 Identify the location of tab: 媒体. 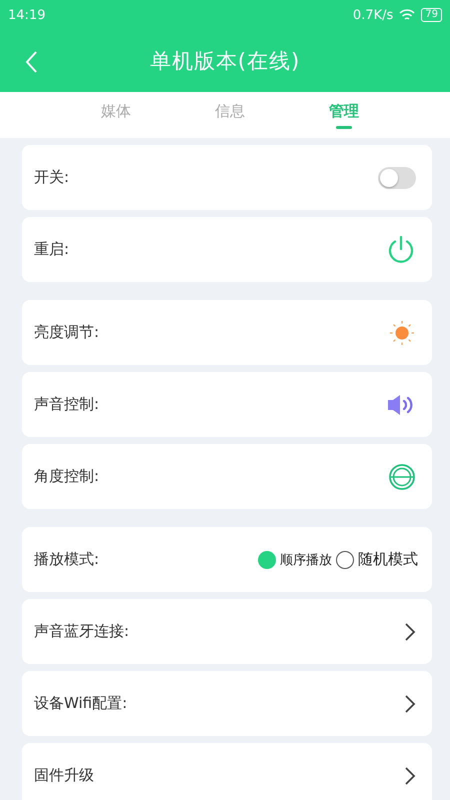
(116, 115).